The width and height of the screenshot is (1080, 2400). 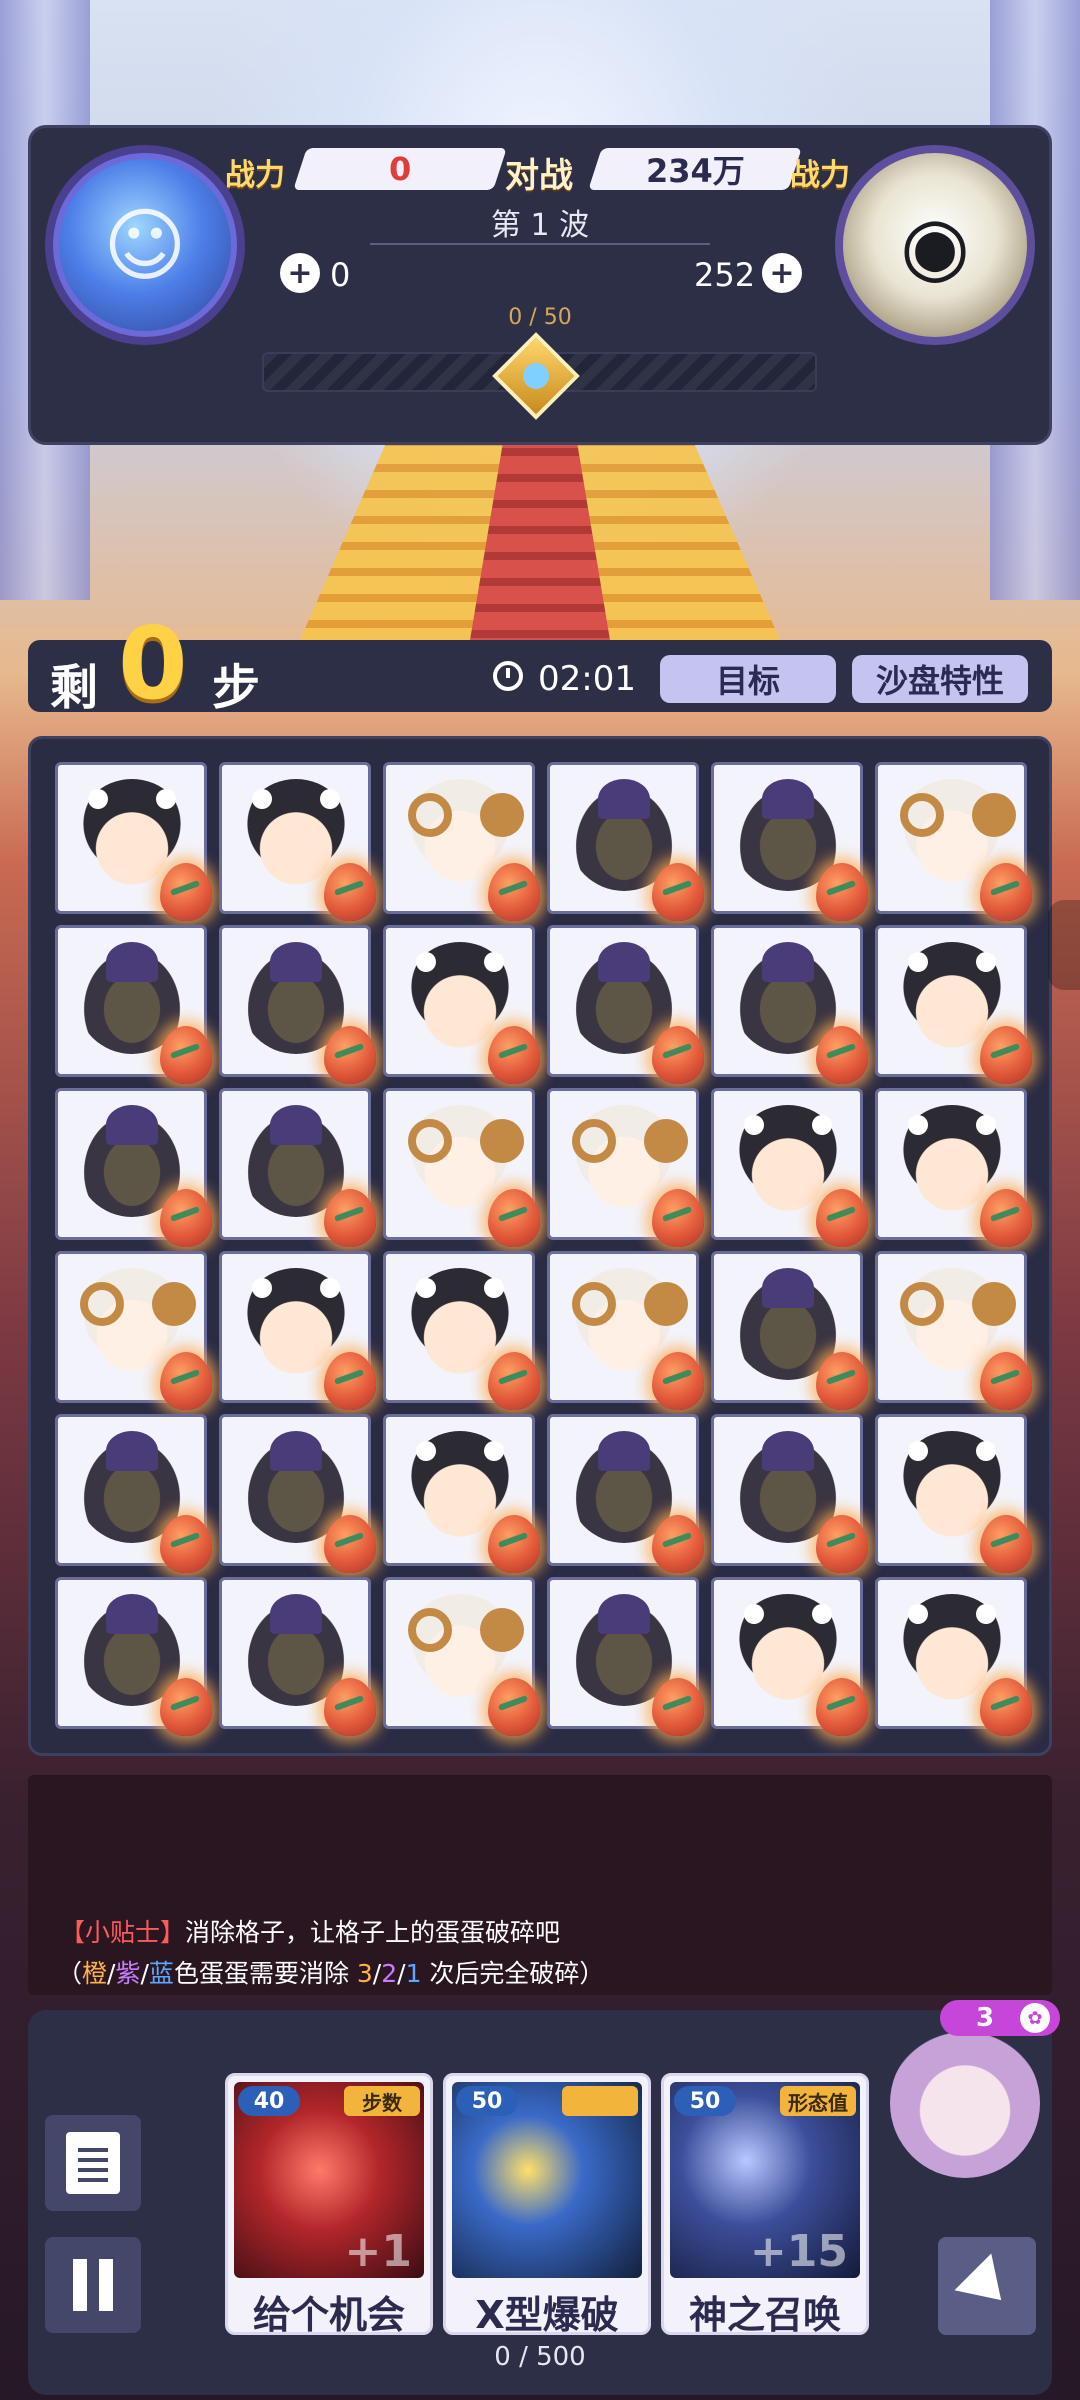 I want to click on skill-card-summon: 50 形态值 +15 神之召唤, so click(x=765, y=2204).